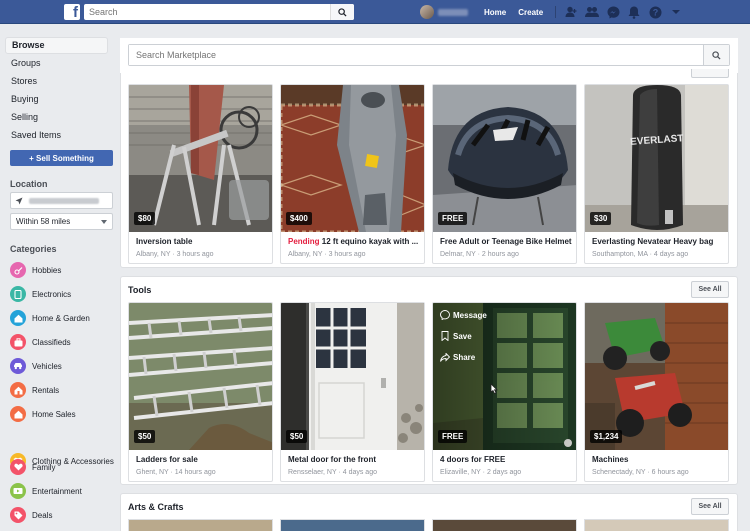 The width and height of the screenshot is (750, 531). I want to click on category-deals: Deals, so click(62, 515).